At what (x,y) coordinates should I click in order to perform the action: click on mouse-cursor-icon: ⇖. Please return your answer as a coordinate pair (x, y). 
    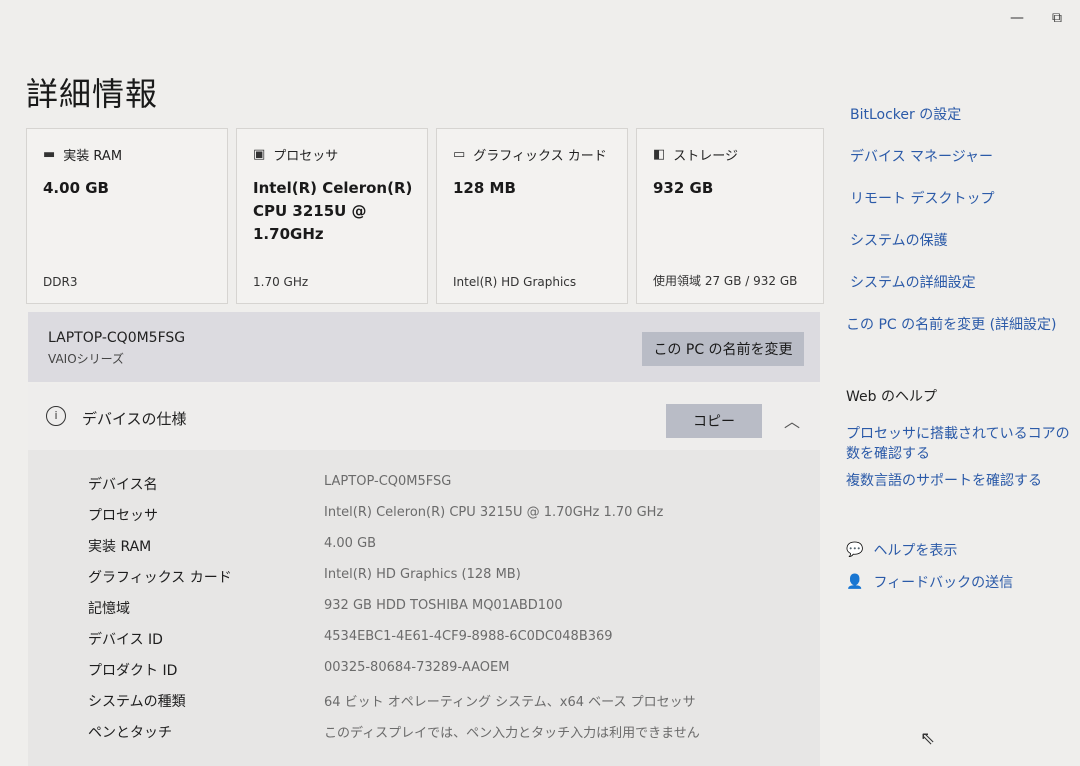
    Looking at the image, I should click on (928, 738).